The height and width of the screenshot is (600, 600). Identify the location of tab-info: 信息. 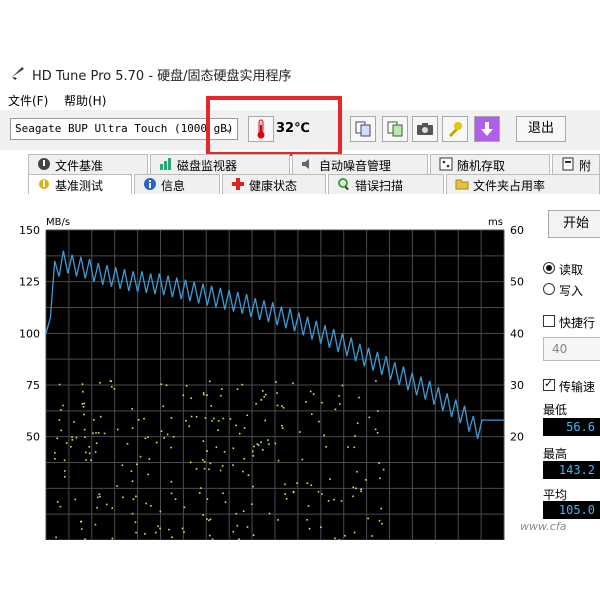
(177, 184).